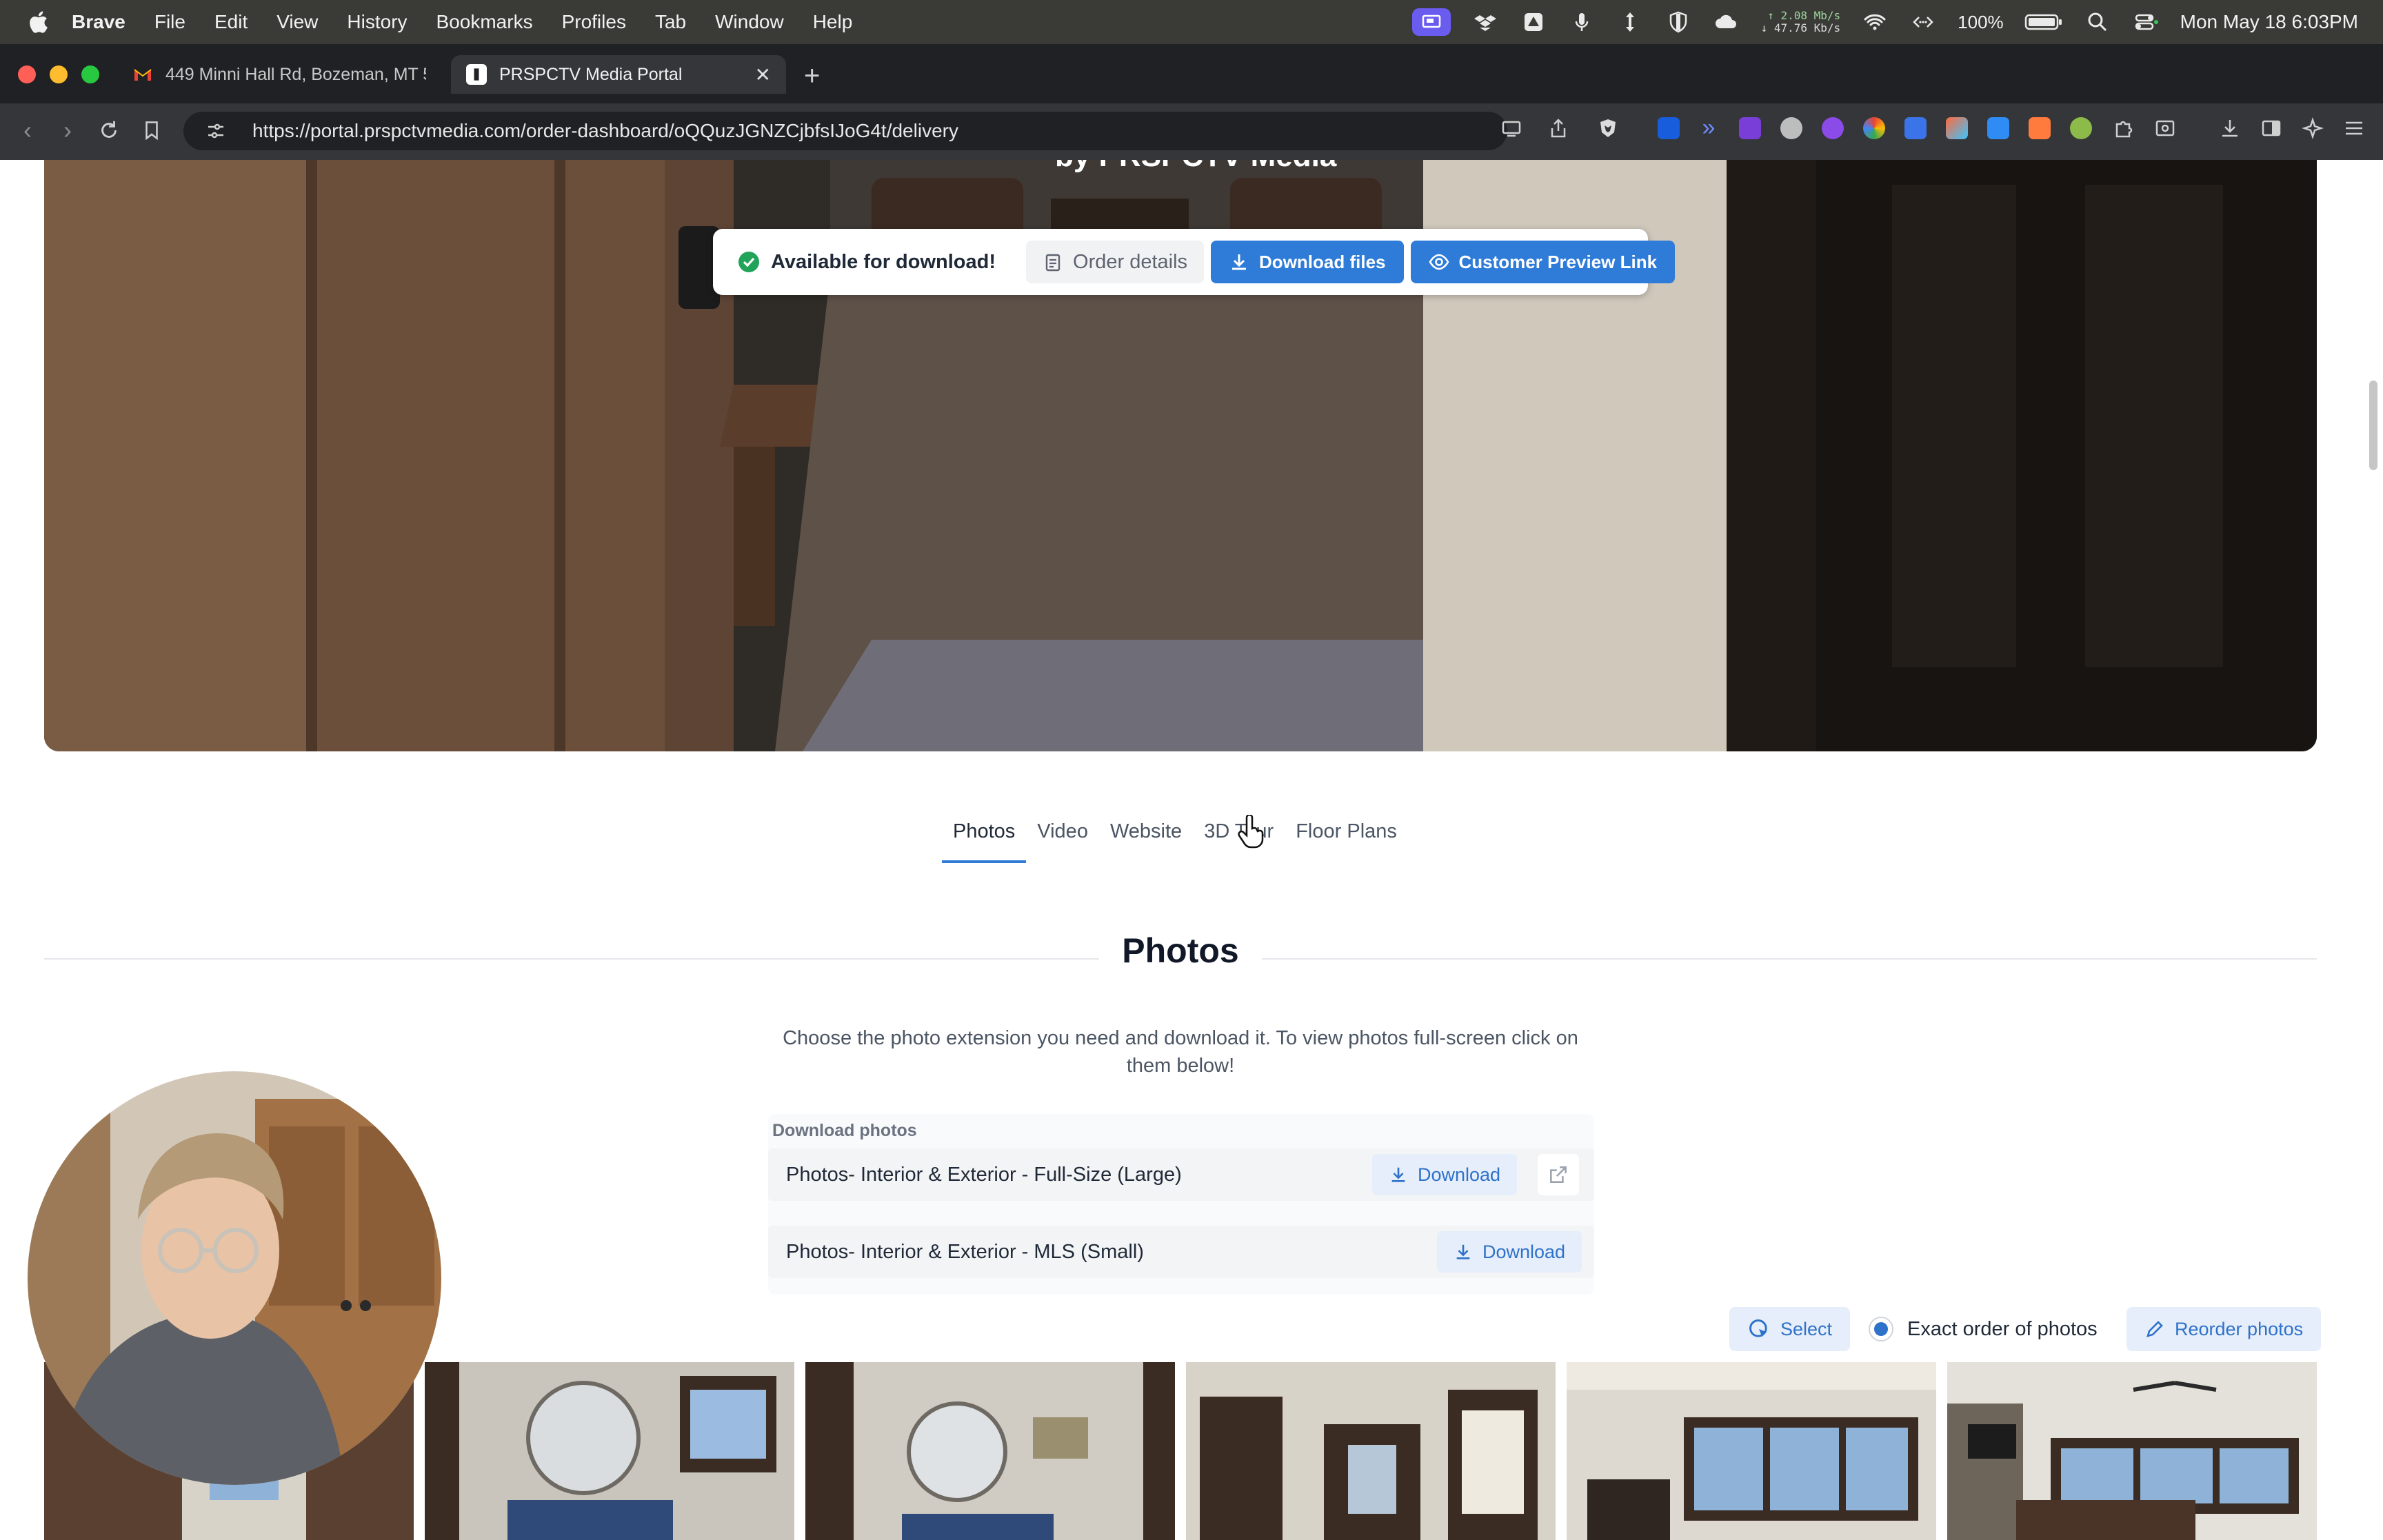 The width and height of the screenshot is (2383, 1540). What do you see at coordinates (670, 22) in the screenshot?
I see `menu-tab: Tab` at bounding box center [670, 22].